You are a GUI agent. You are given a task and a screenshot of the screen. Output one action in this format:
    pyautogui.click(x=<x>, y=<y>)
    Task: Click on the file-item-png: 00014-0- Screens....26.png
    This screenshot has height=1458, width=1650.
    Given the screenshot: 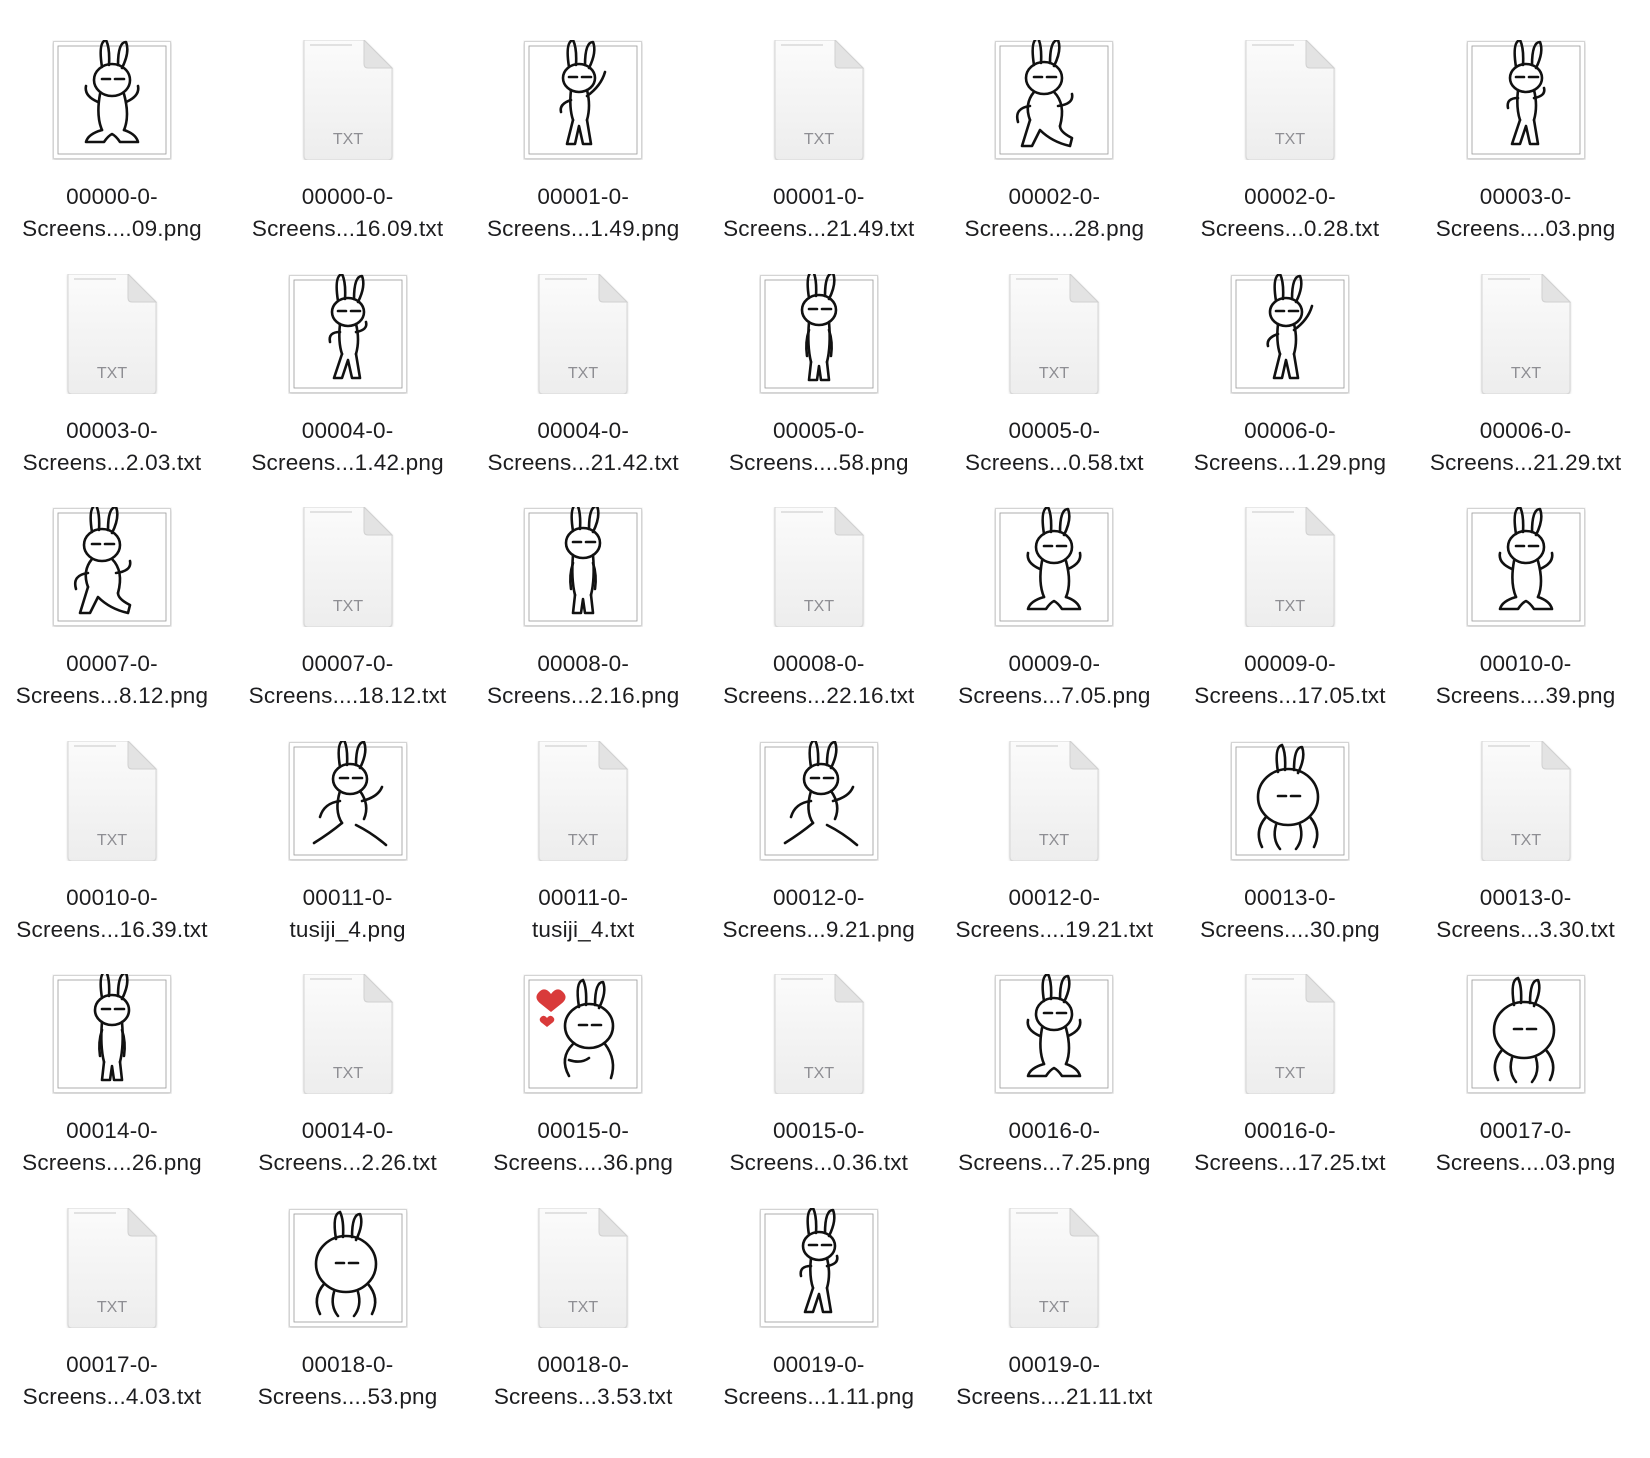 What is the action you would take?
    pyautogui.click(x=112, y=1054)
    